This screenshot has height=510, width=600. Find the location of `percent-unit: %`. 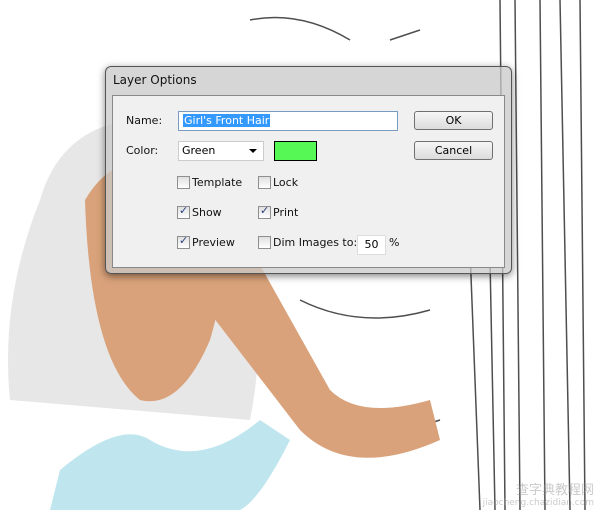

percent-unit: % is located at coordinates (394, 242).